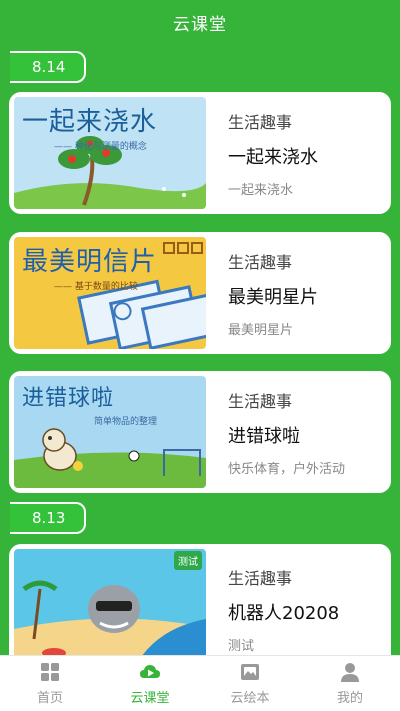  What do you see at coordinates (126, 422) in the screenshot?
I see `thumbnail-subtitle: 简单物品的整理` at bounding box center [126, 422].